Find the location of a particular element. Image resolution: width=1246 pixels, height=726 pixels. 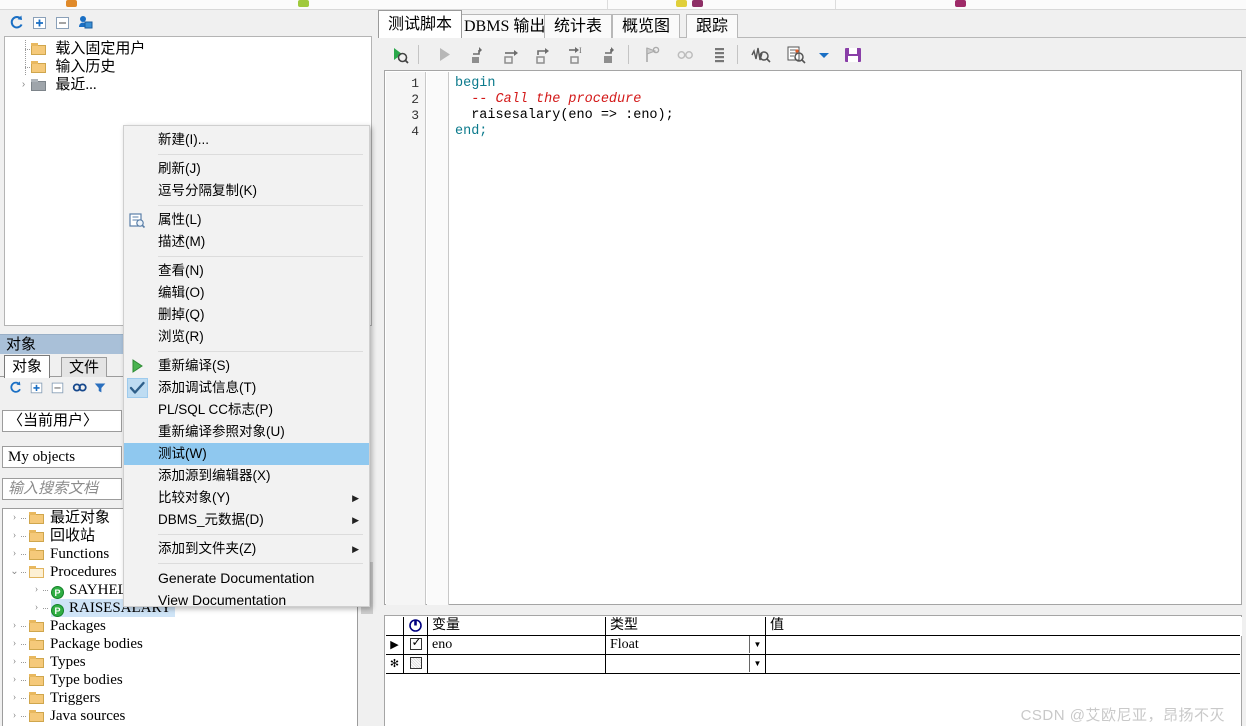

tree-node-content: Triggers is located at coordinates (64, 698).